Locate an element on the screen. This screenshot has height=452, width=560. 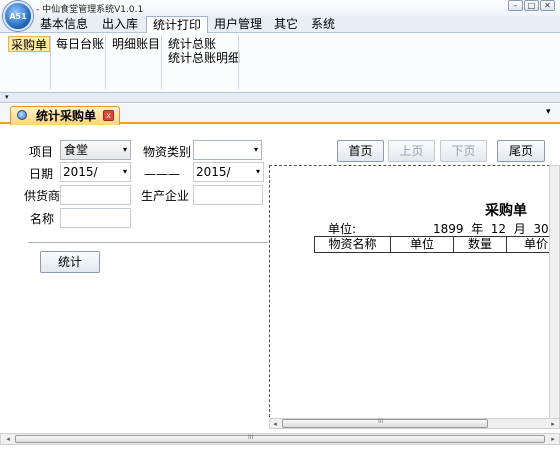
report-date: 1899 年 12 月 30 日 is located at coordinates (494, 229).